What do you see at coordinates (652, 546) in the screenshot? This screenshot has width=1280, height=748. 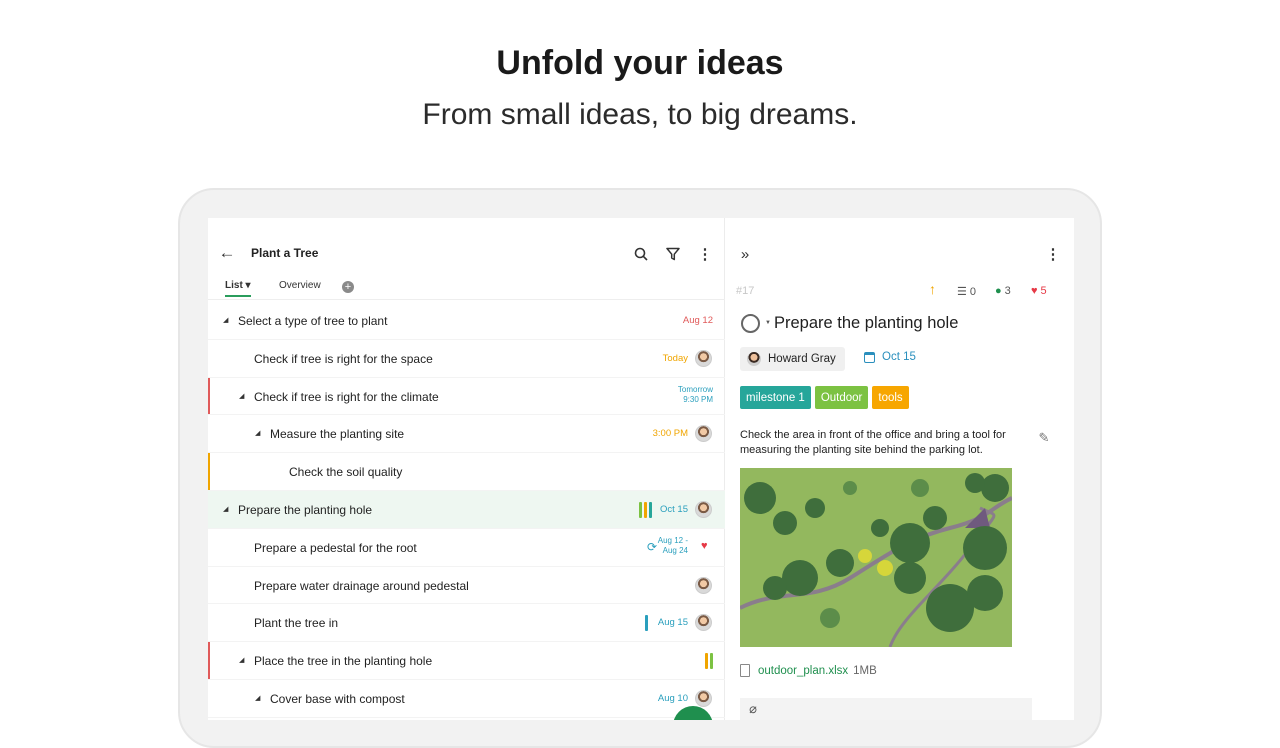 I see `repeat-icon: ⟳` at bounding box center [652, 546].